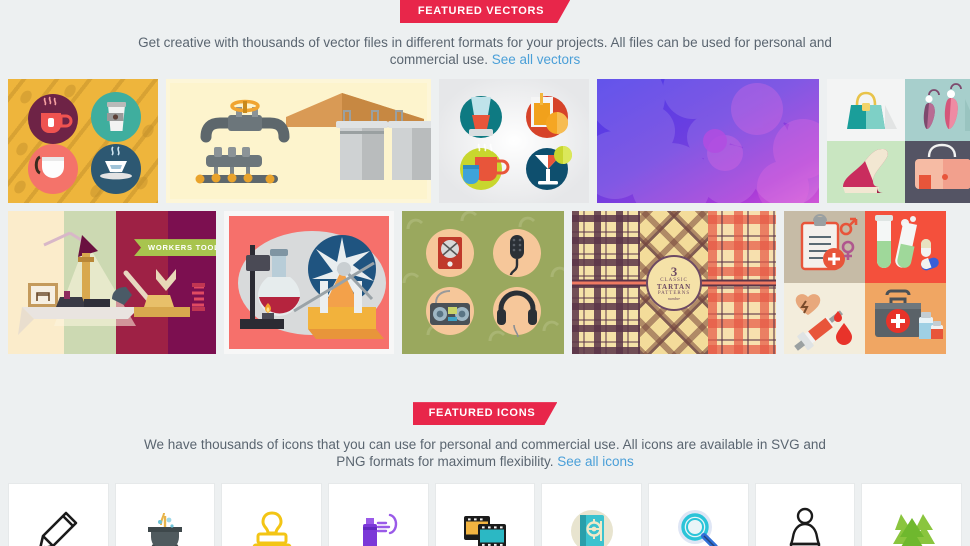 The width and height of the screenshot is (970, 546). I want to click on fashion-earrings-tile, so click(937, 110).